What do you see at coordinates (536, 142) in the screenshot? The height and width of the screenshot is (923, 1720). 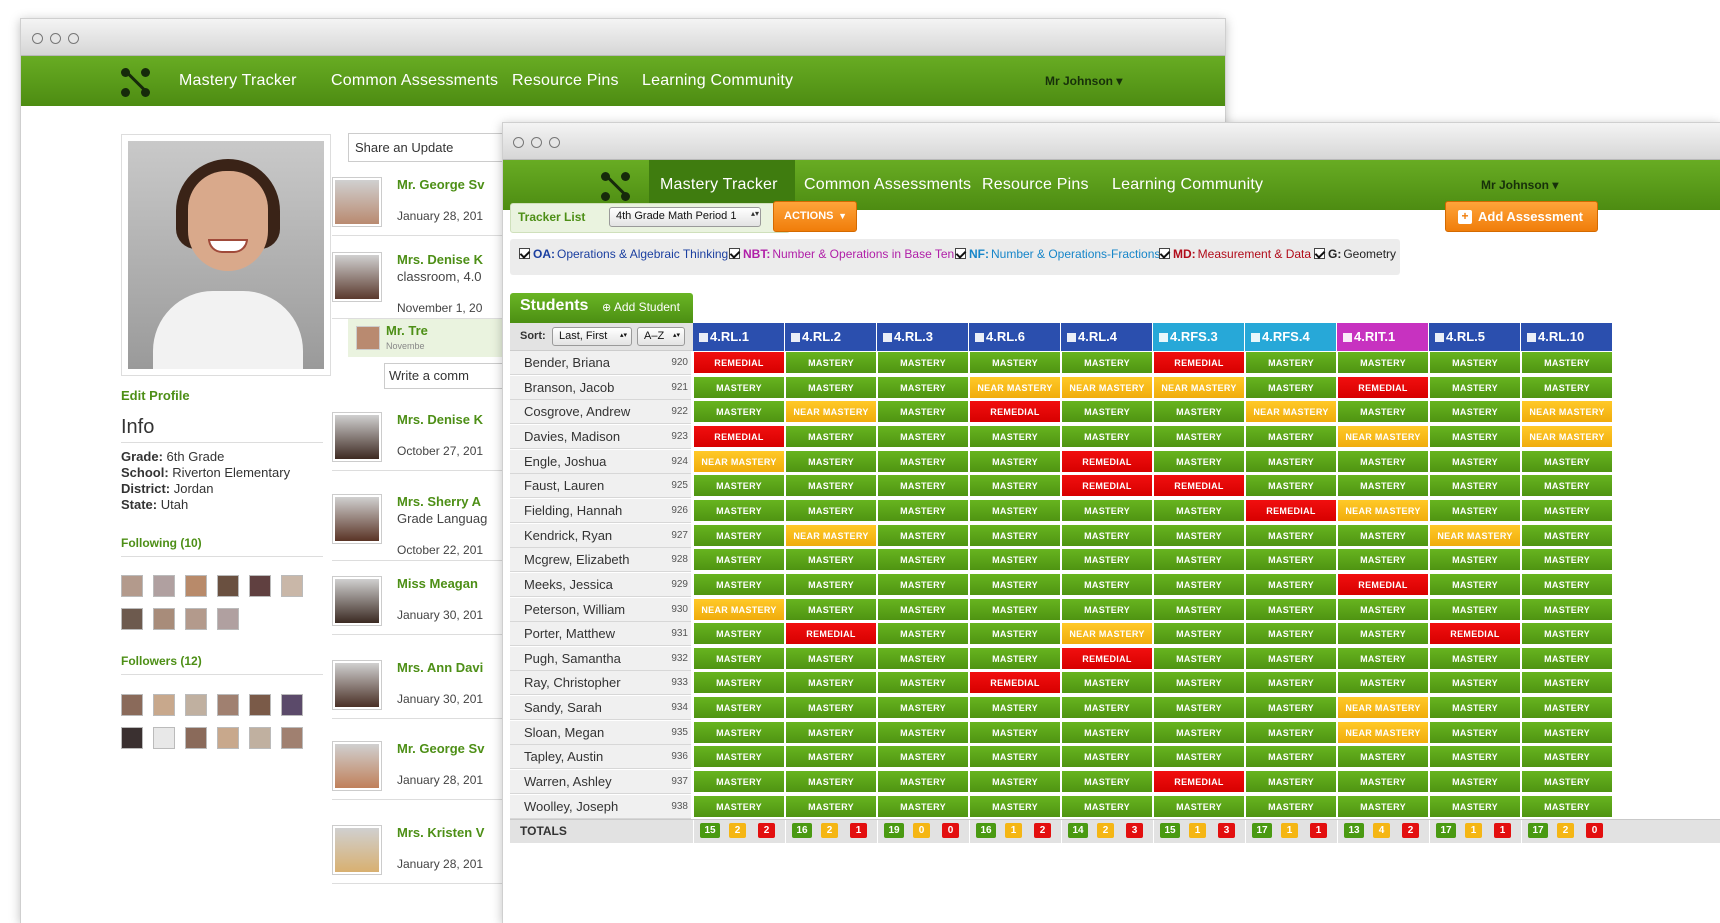 I see `minimize-window-button` at bounding box center [536, 142].